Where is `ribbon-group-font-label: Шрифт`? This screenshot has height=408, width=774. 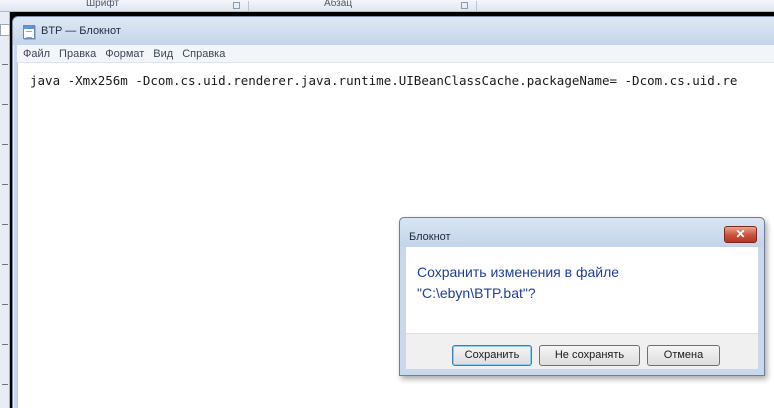
ribbon-group-font-label: Шрифт is located at coordinates (102, 4).